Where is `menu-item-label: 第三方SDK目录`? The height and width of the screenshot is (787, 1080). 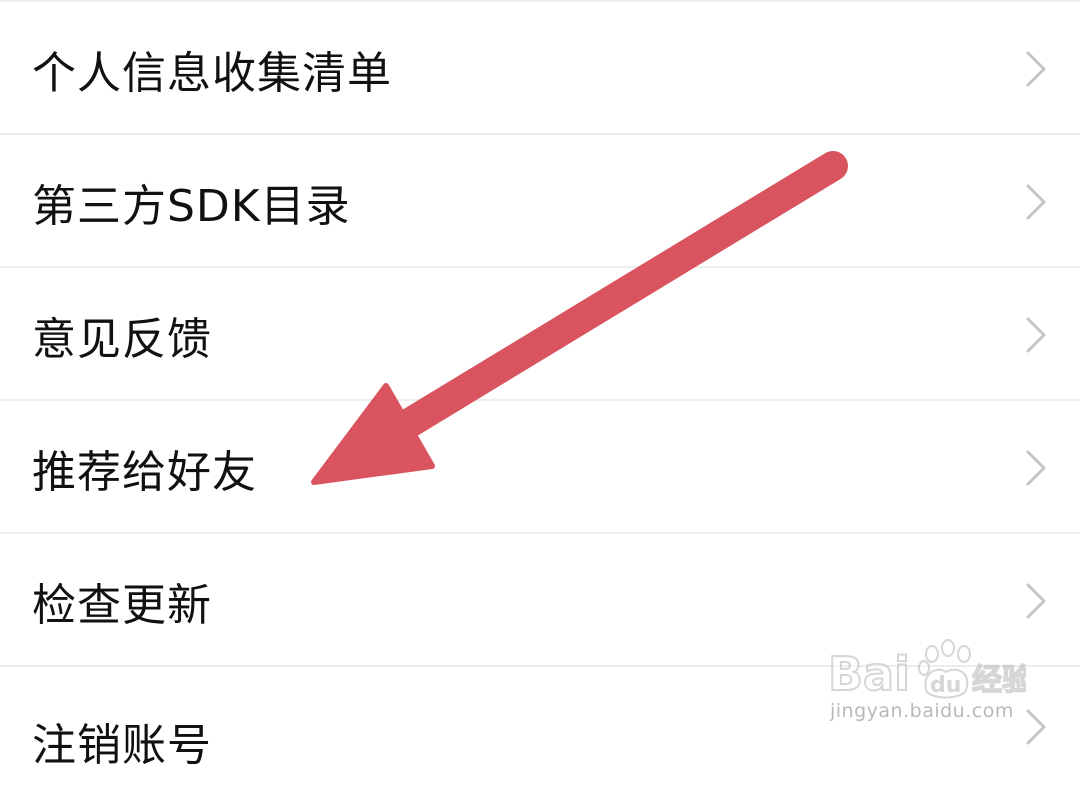 menu-item-label: 第三方SDK目录 is located at coordinates (191, 206).